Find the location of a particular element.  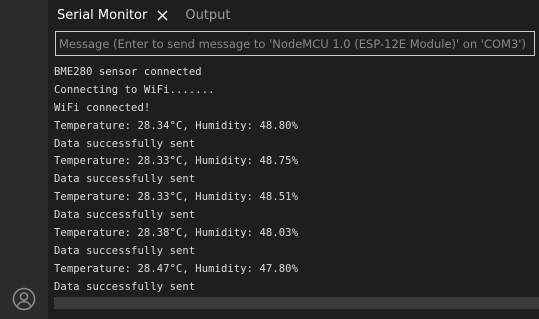

close-icon is located at coordinates (162, 15).